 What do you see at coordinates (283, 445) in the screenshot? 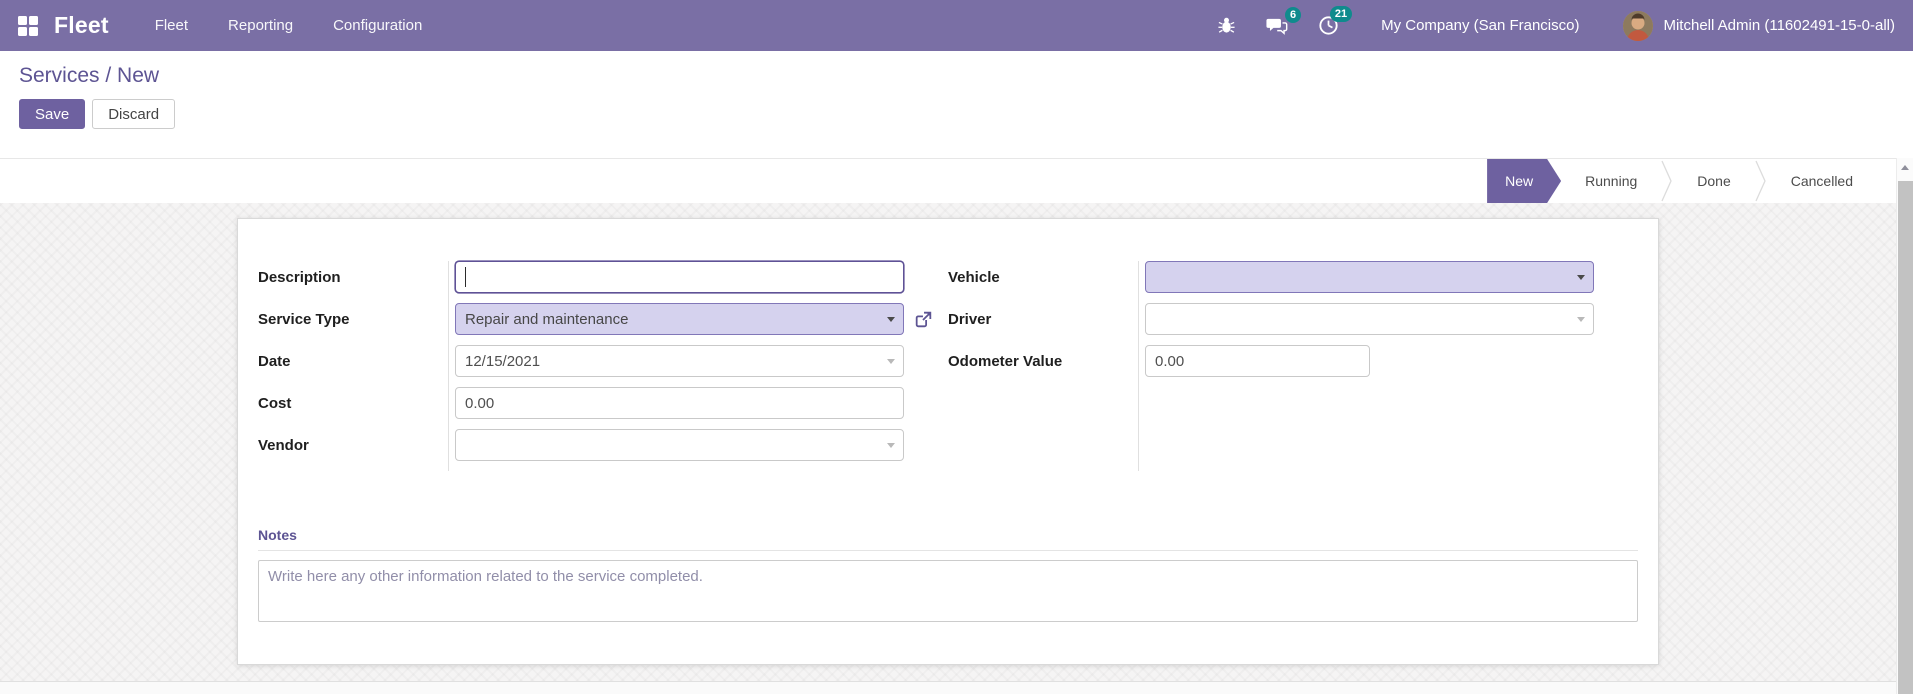
I see `vendor-label: Vendor` at bounding box center [283, 445].